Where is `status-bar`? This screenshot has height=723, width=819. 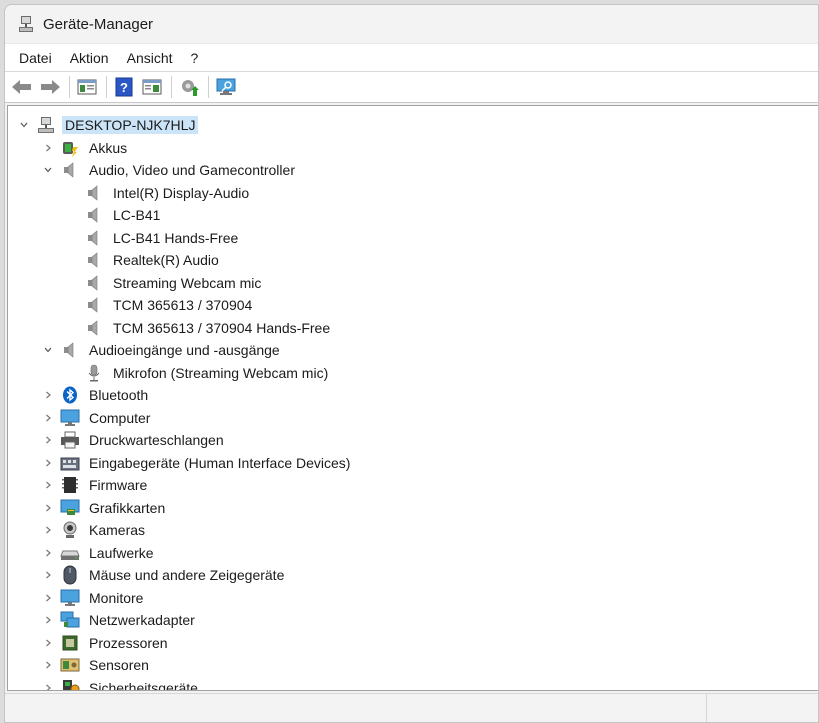 status-bar is located at coordinates (411, 707).